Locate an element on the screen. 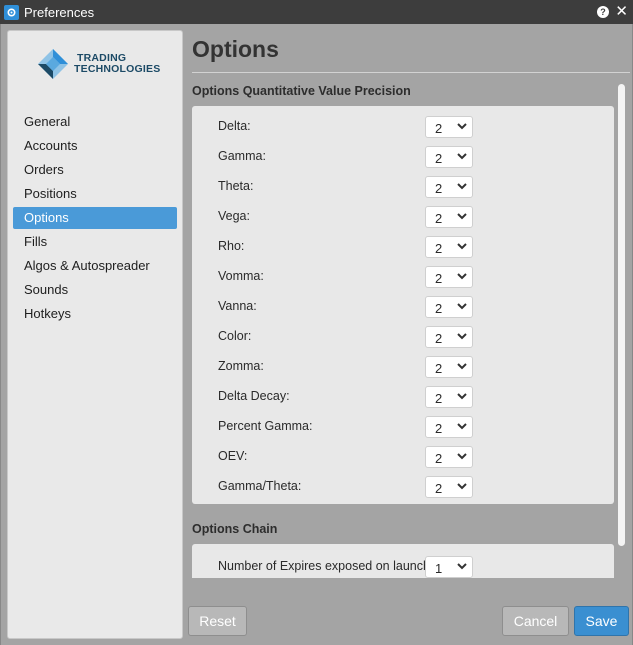 The width and height of the screenshot is (633, 645). precision-select: 1 is located at coordinates (449, 567).